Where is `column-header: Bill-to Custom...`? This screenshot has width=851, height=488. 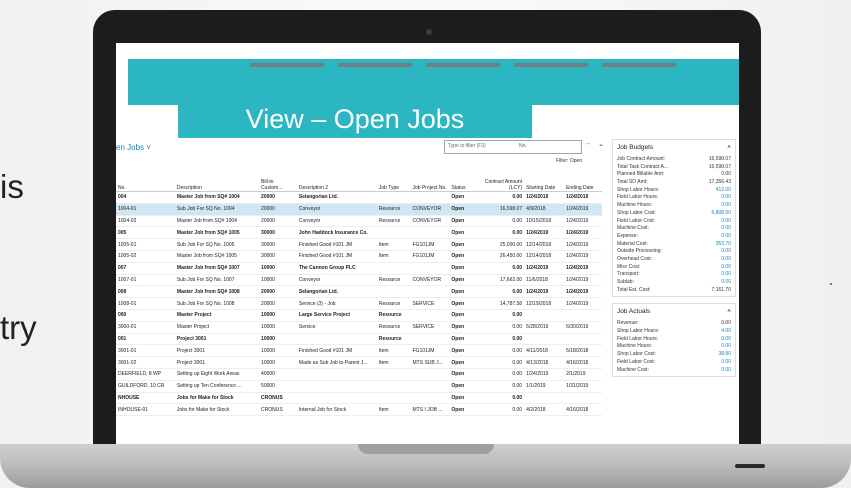 column-header: Bill-to Custom... is located at coordinates (278, 180).